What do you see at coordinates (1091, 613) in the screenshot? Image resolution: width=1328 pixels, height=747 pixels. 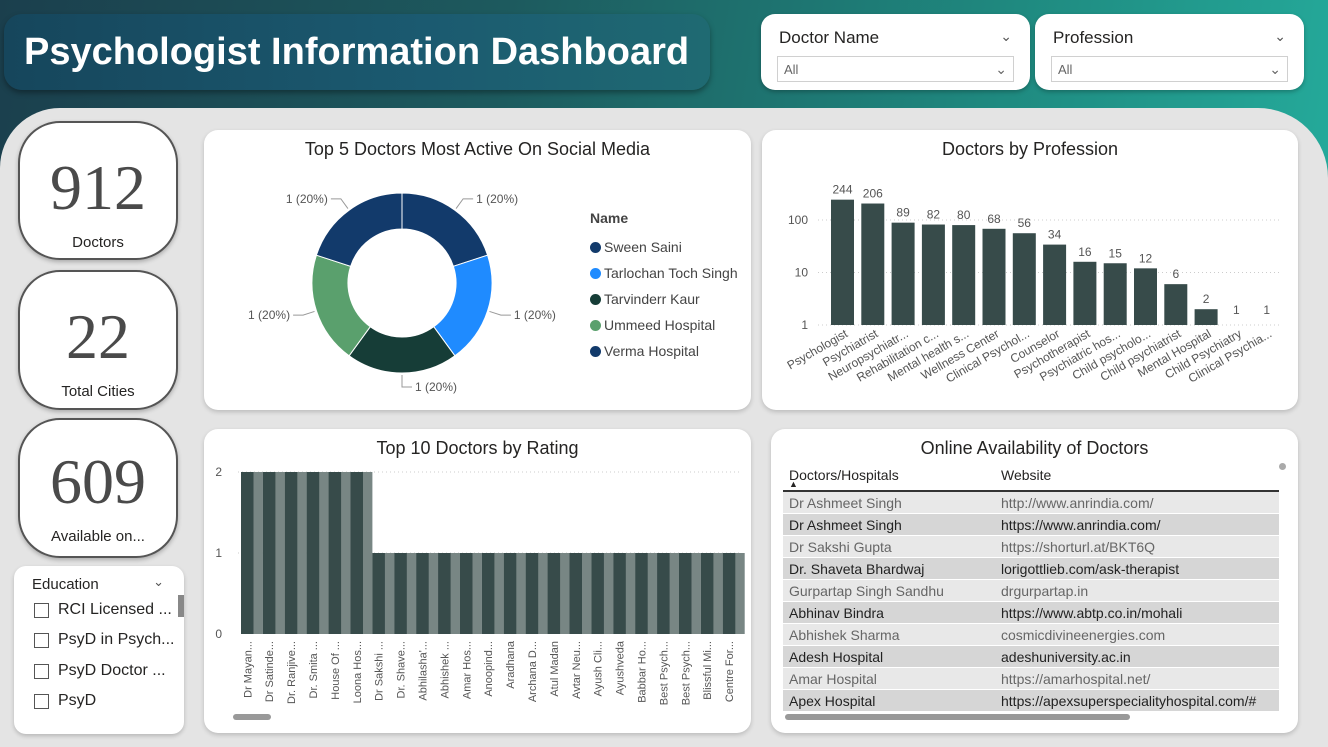 I see `website-cell: https://www.abtp.co.in/mohali` at bounding box center [1091, 613].